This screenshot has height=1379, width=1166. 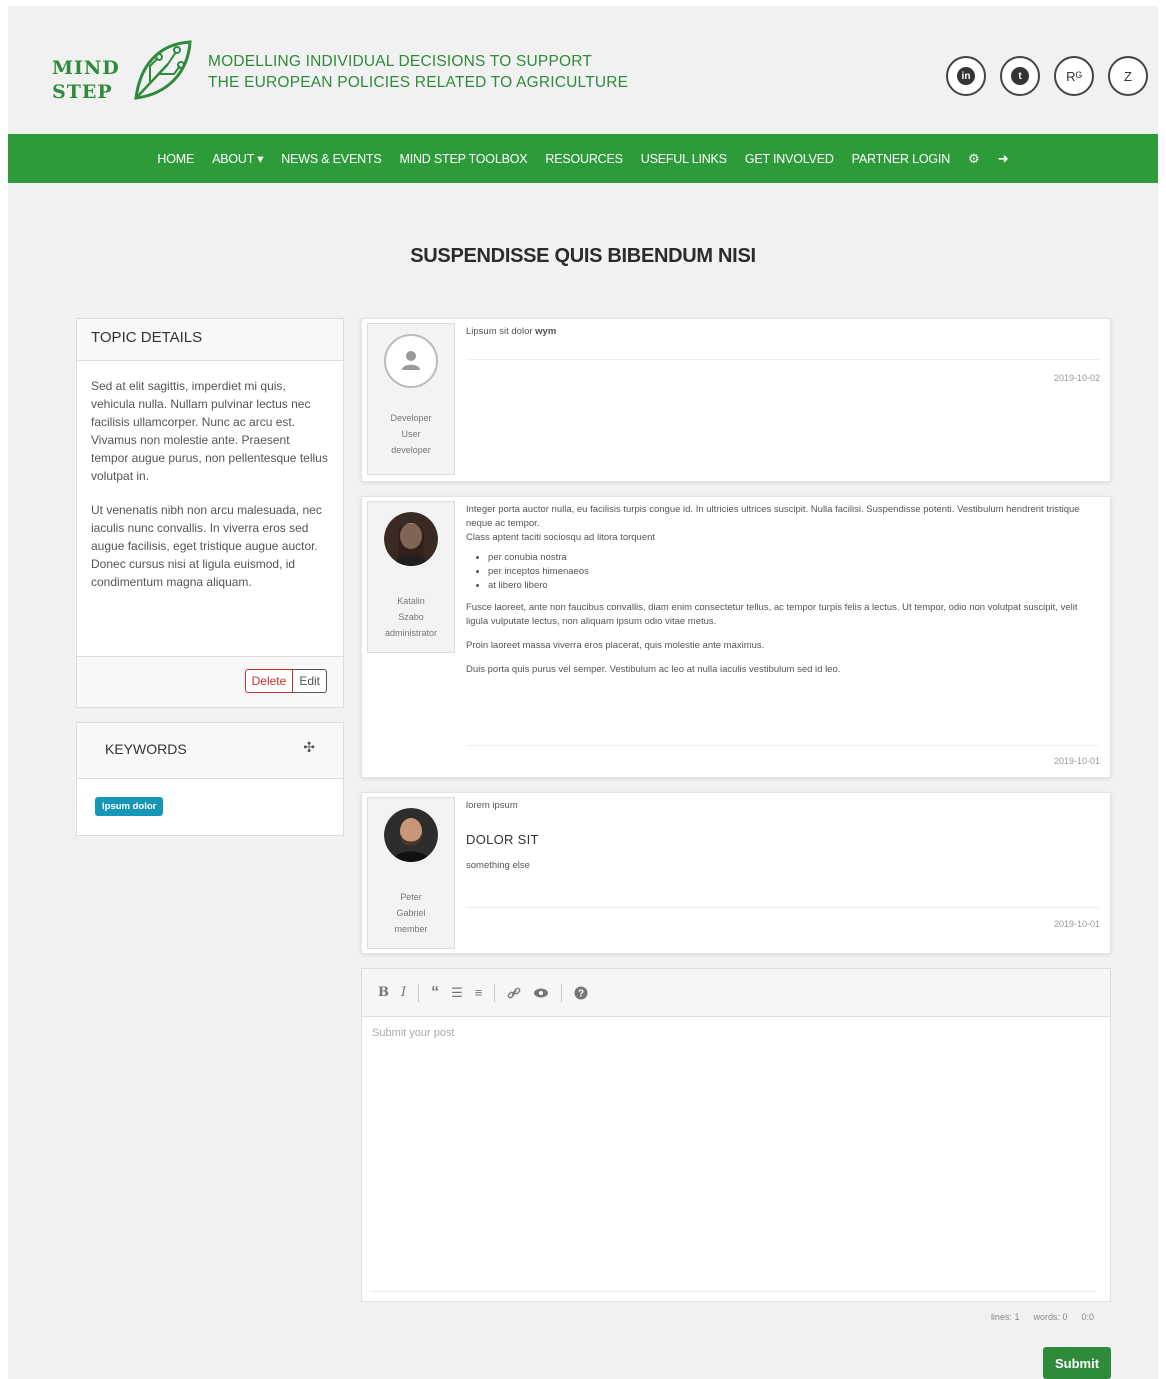 What do you see at coordinates (514, 993) in the screenshot?
I see `link-icon` at bounding box center [514, 993].